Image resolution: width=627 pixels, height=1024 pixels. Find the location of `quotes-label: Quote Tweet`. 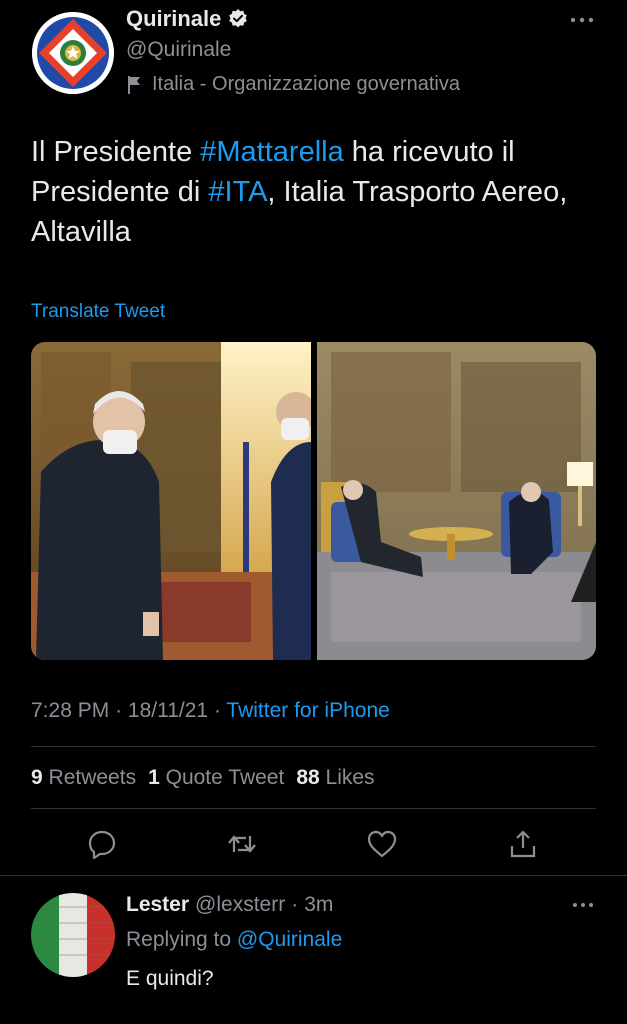

quotes-label: Quote Tweet is located at coordinates (225, 777).